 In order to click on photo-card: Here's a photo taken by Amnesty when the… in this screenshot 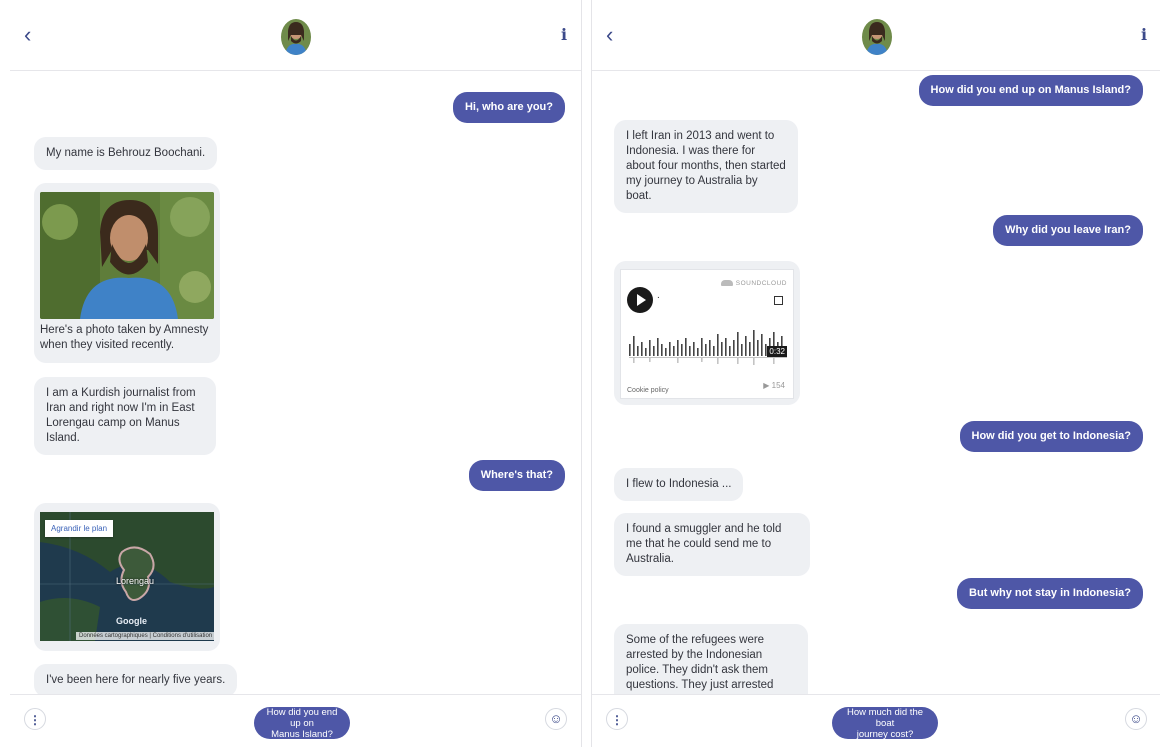, I will do `click(127, 273)`.